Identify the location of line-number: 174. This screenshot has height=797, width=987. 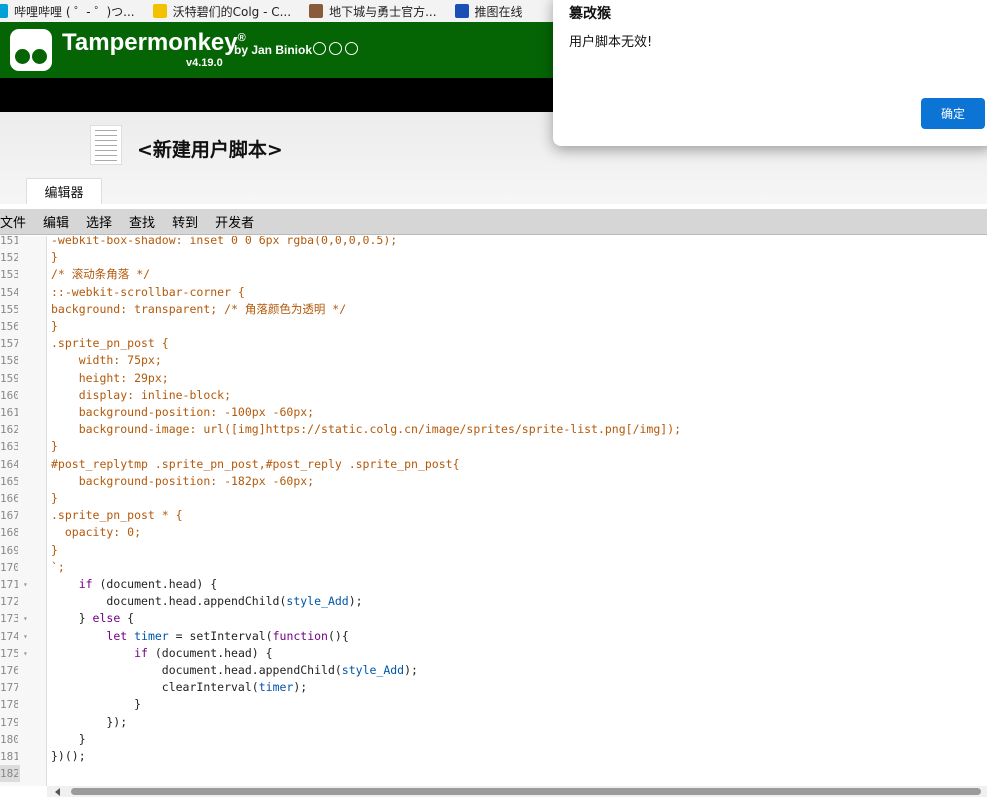
(9, 636).